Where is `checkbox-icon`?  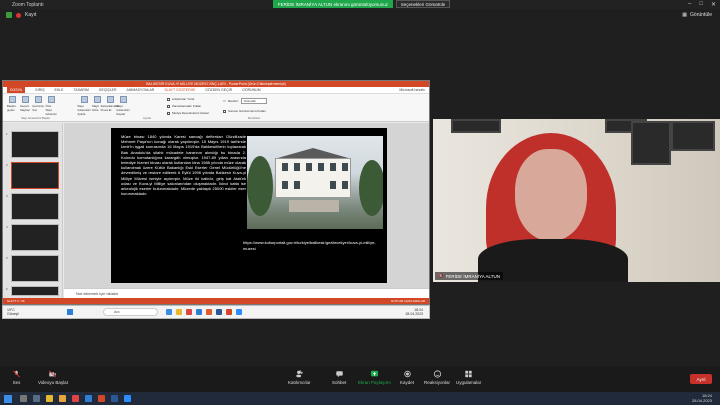 checkbox-icon is located at coordinates (168, 113).